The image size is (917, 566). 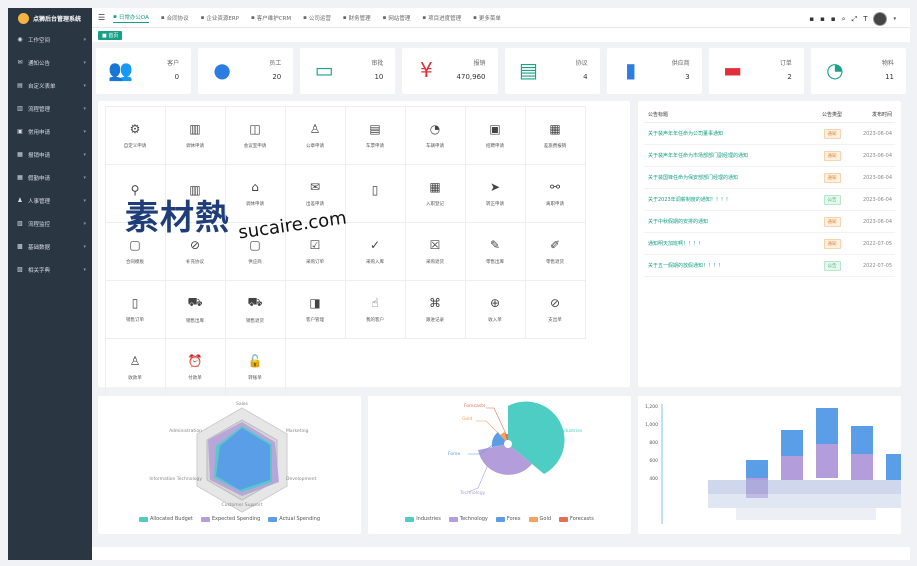 What do you see at coordinates (435, 135) in the screenshot?
I see `app-shortcut: ◔ 车辆申请` at bounding box center [435, 135].